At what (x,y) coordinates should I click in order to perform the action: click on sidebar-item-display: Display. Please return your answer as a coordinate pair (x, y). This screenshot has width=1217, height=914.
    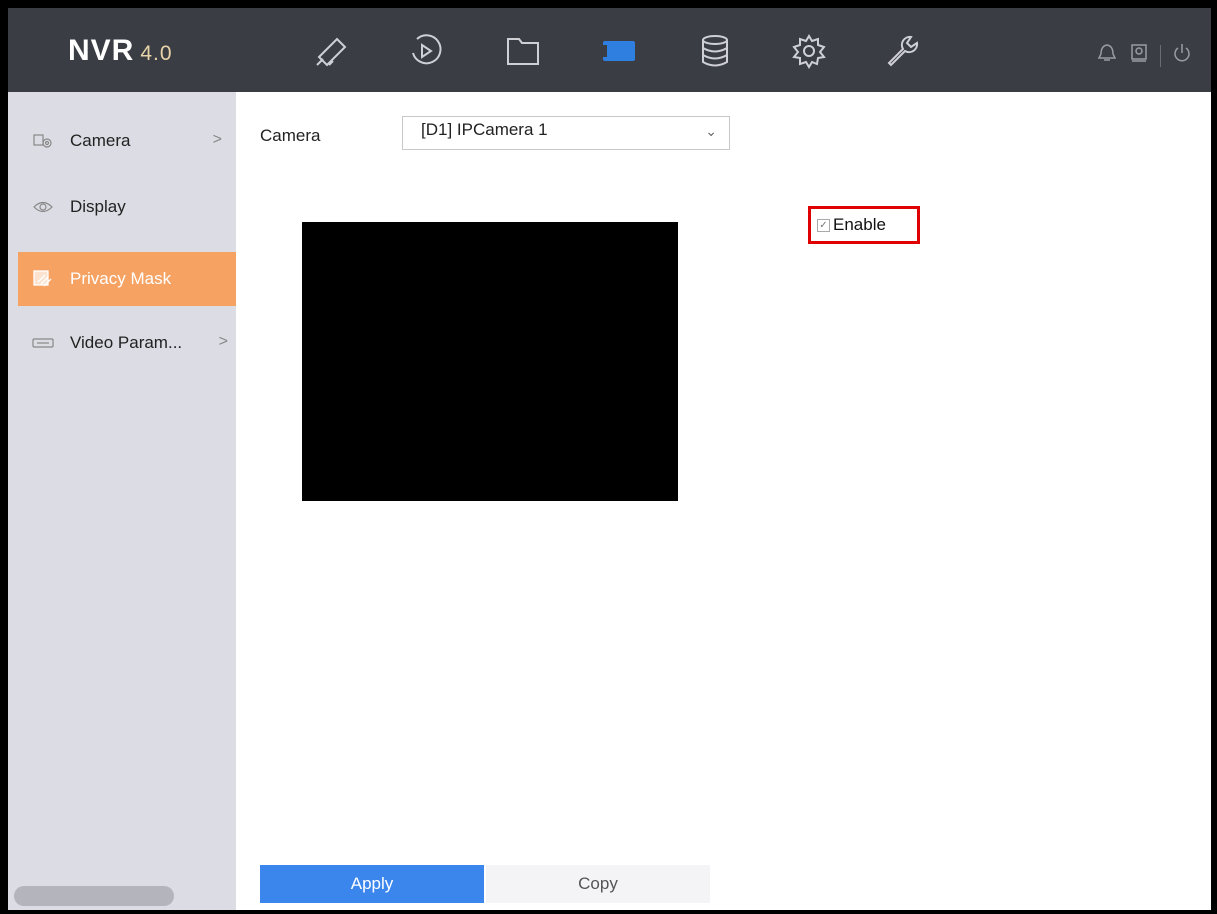
    Looking at the image, I should click on (127, 207).